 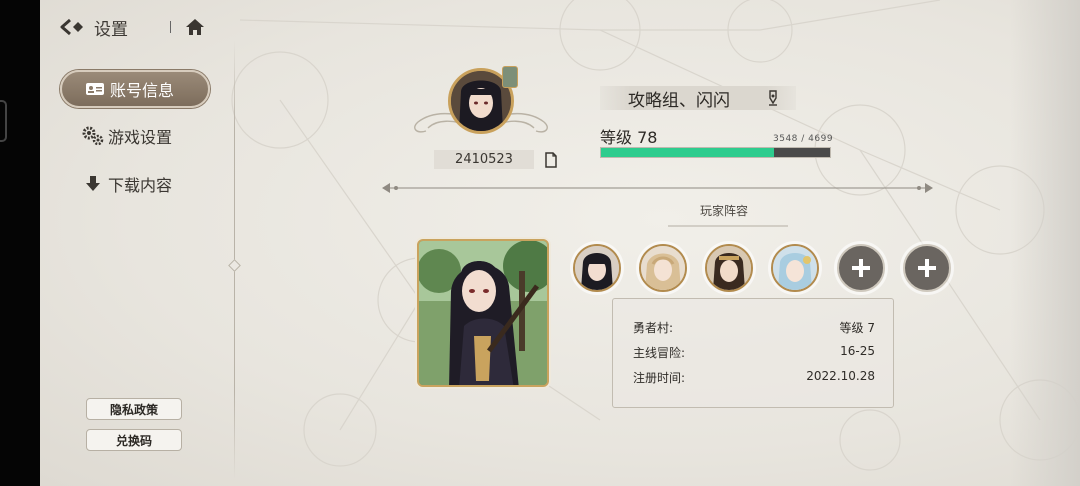 What do you see at coordinates (3, 121) in the screenshot?
I see `device-notch` at bounding box center [3, 121].